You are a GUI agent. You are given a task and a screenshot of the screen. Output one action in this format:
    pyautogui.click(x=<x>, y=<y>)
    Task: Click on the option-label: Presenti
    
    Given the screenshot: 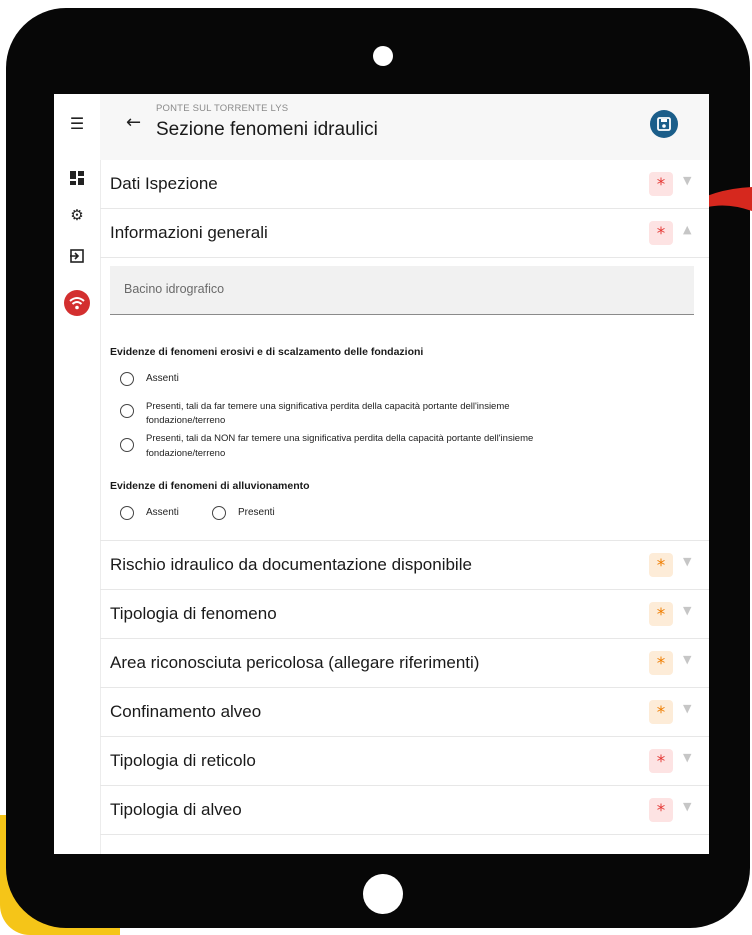 What is the action you would take?
    pyautogui.click(x=256, y=512)
    